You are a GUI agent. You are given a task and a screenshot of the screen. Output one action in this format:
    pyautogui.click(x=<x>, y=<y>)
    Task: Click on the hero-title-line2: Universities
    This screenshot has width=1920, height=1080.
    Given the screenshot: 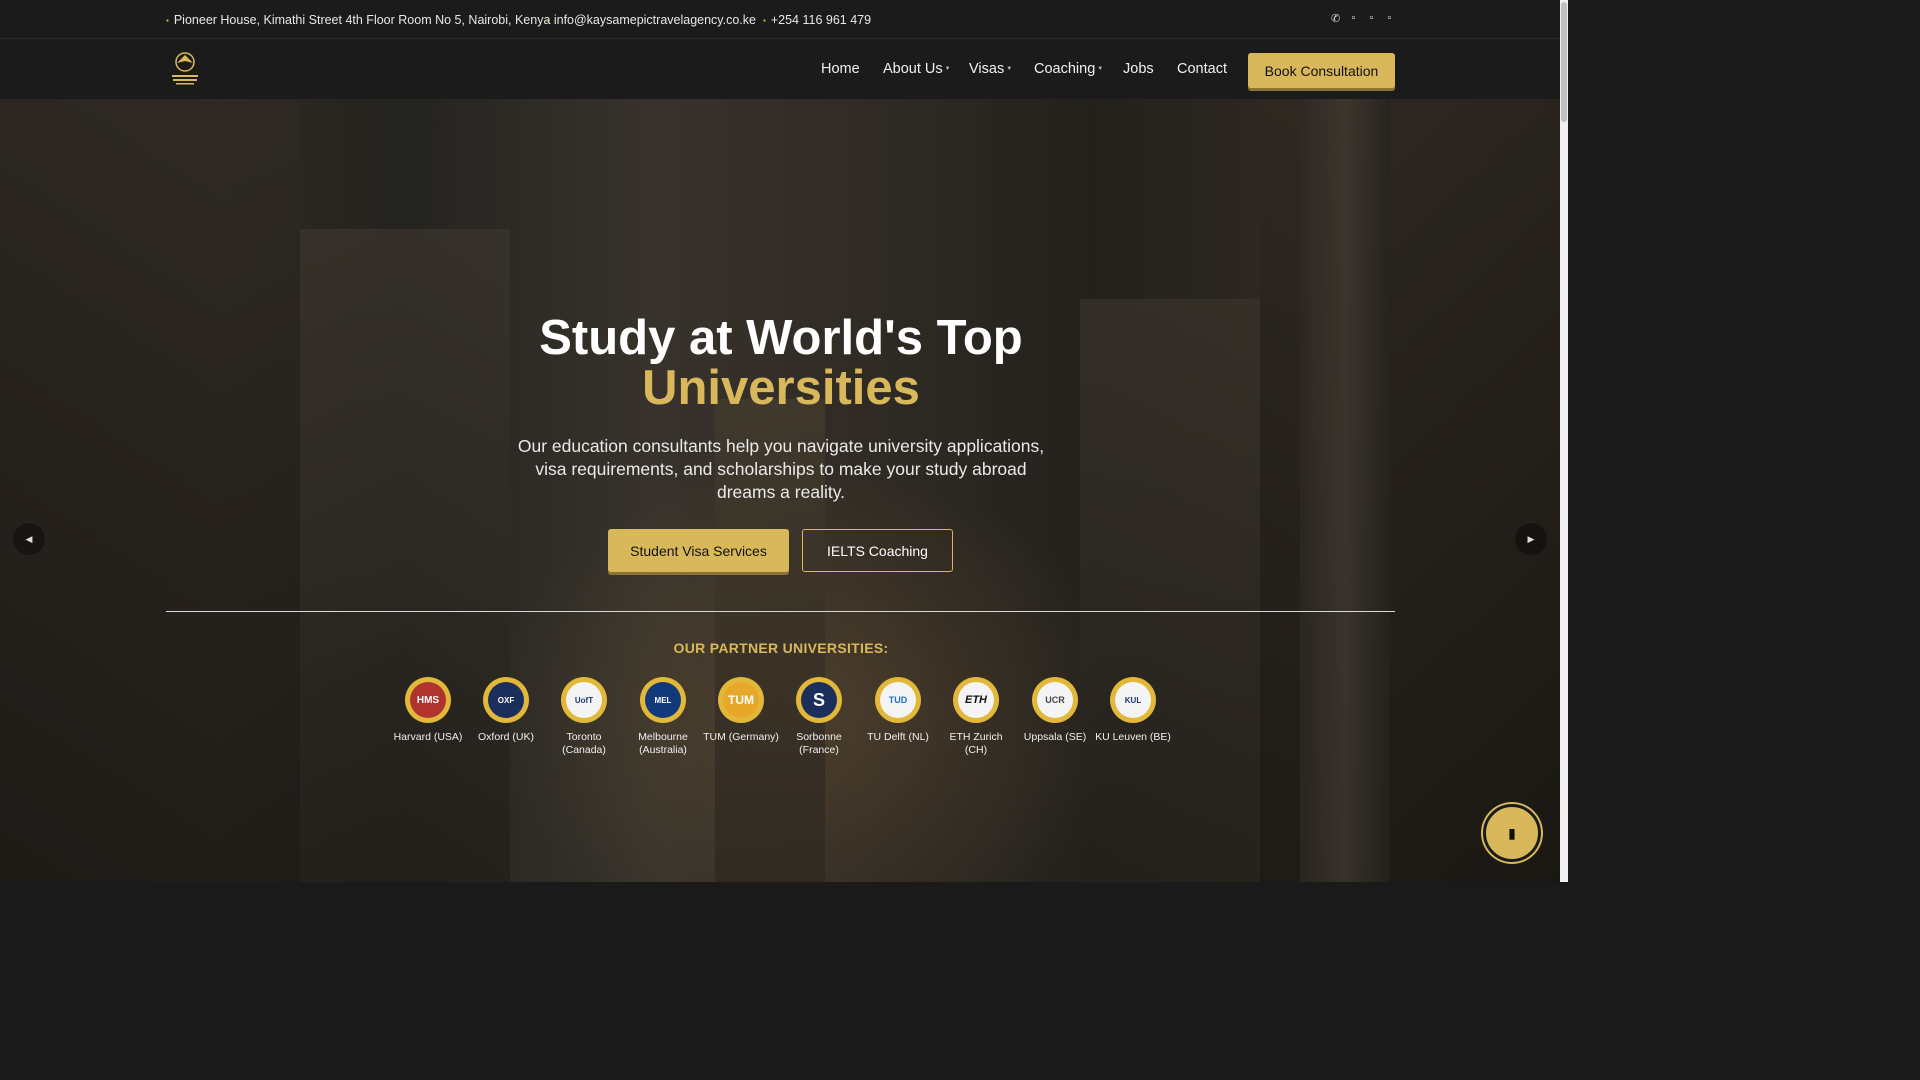 What is the action you would take?
    pyautogui.click(x=781, y=388)
    